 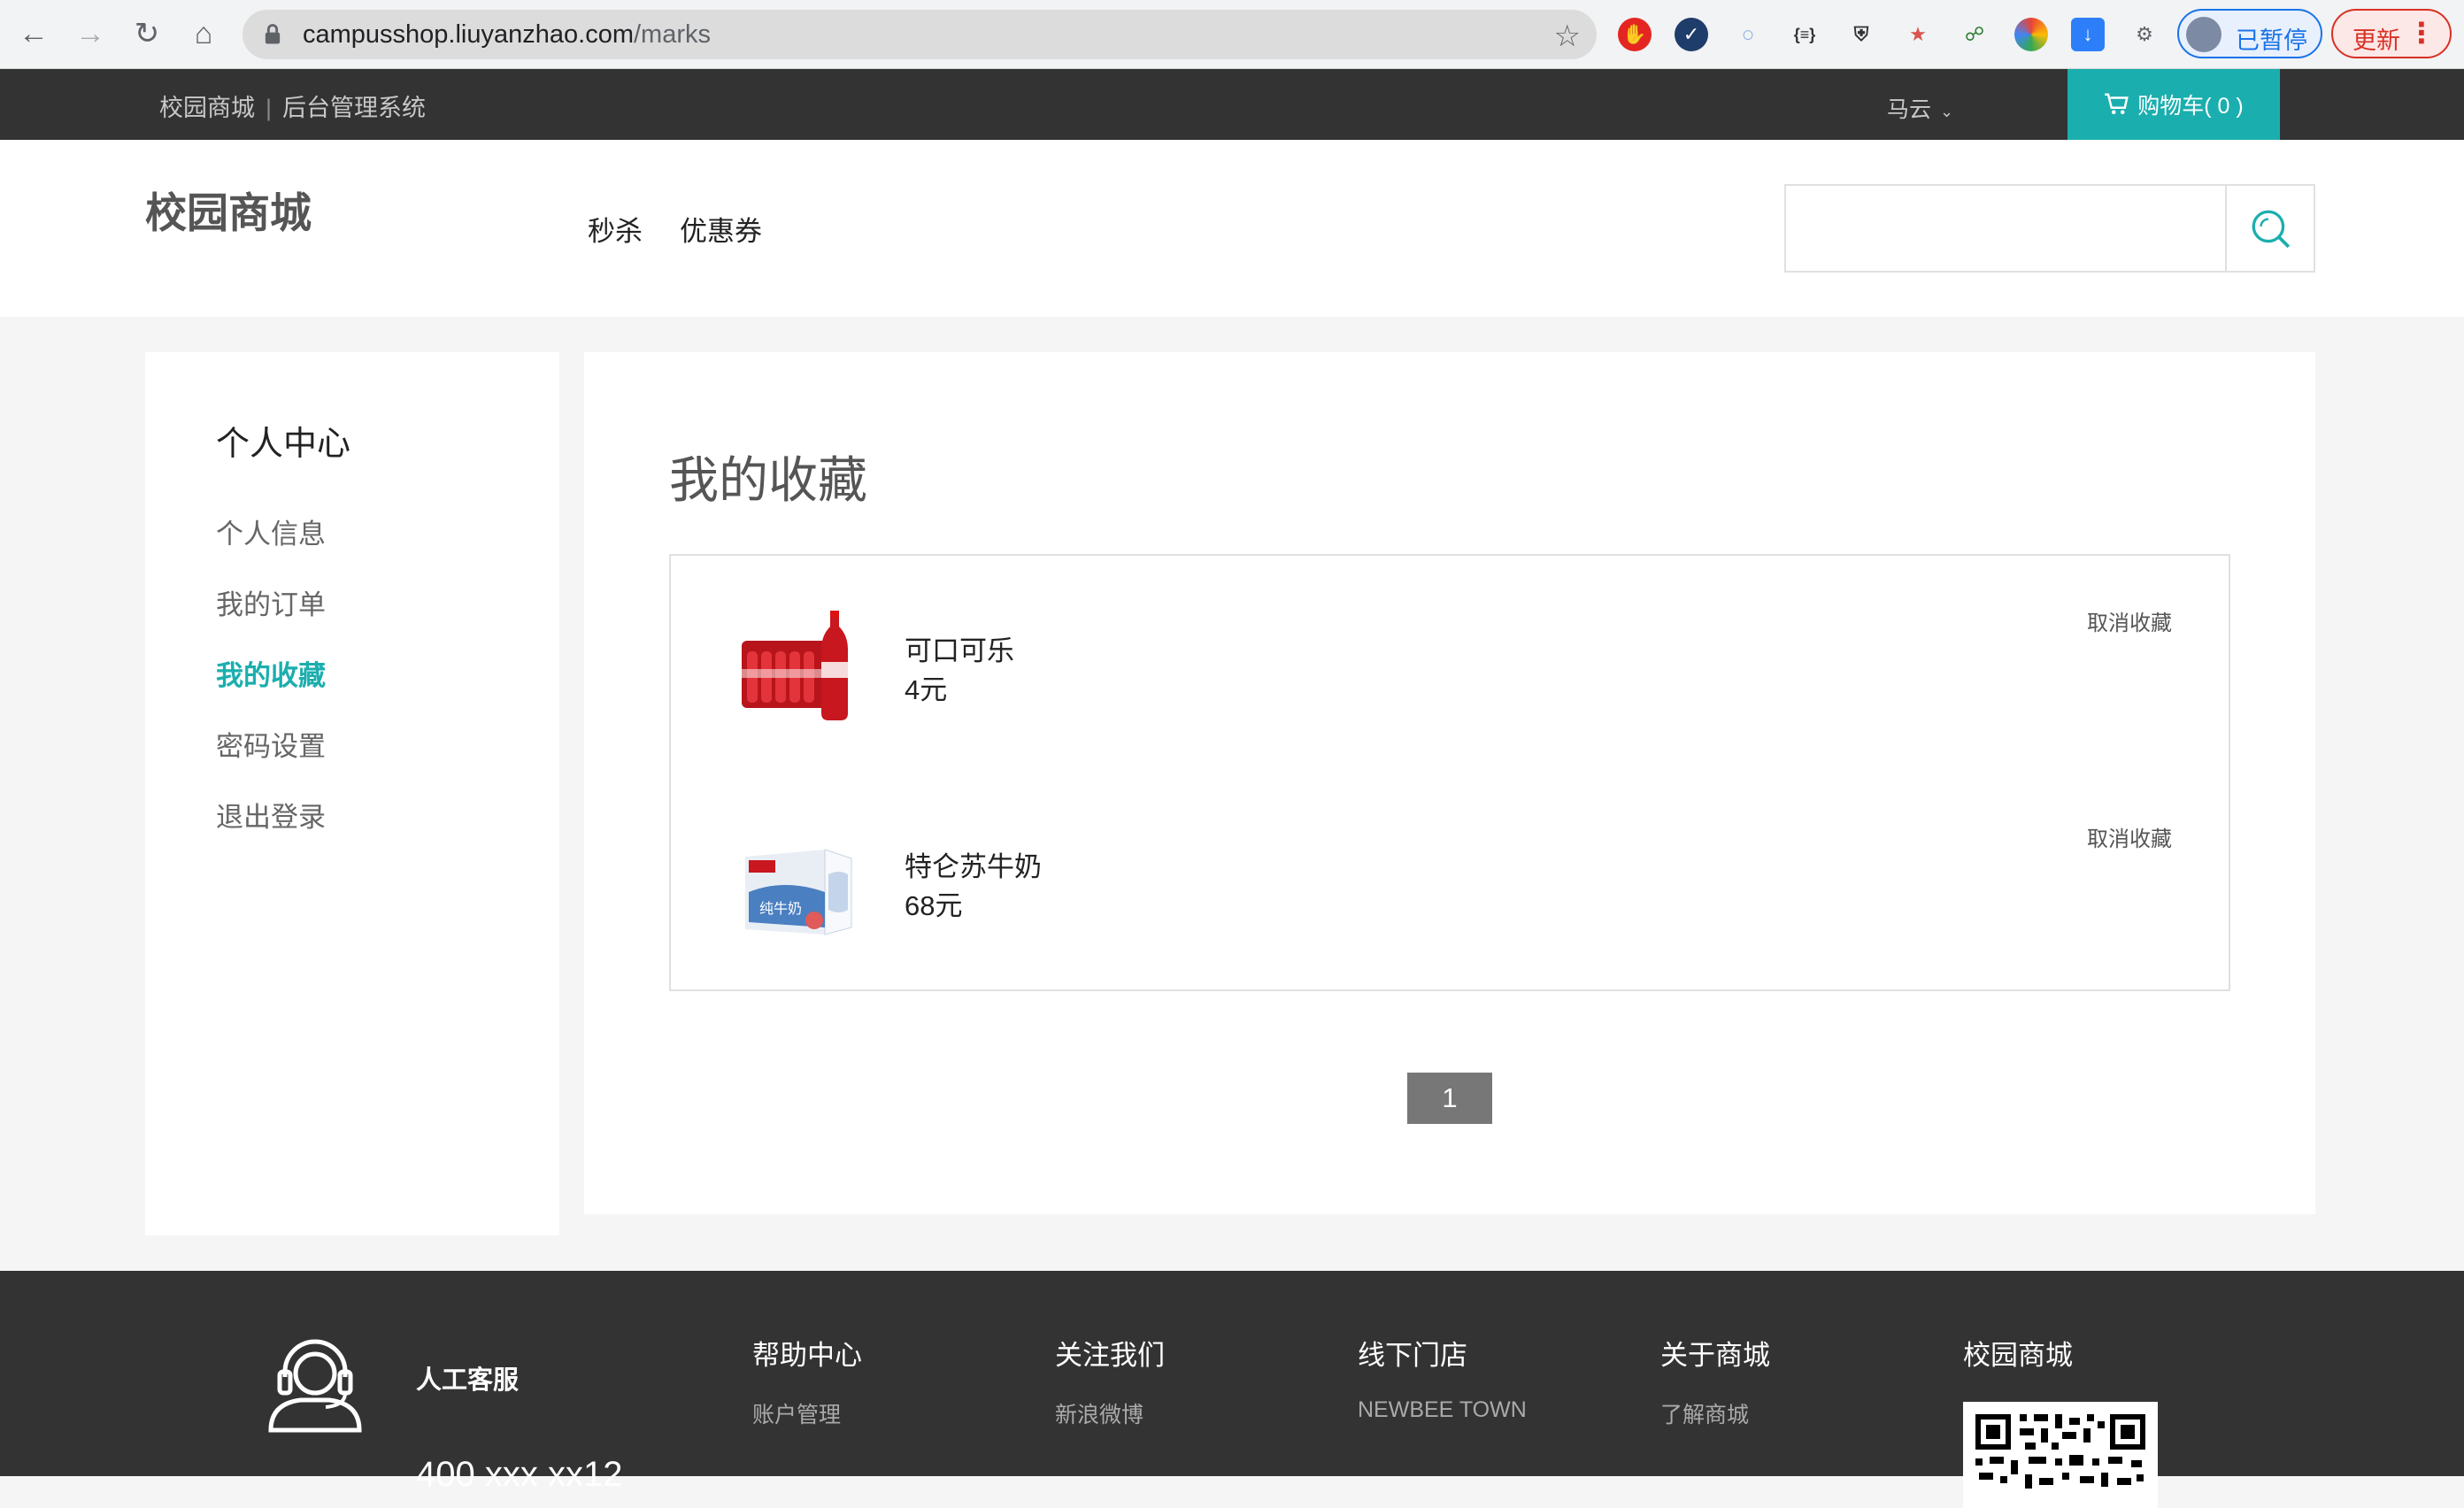 I want to click on service-label: 人工客服, so click(x=468, y=1380).